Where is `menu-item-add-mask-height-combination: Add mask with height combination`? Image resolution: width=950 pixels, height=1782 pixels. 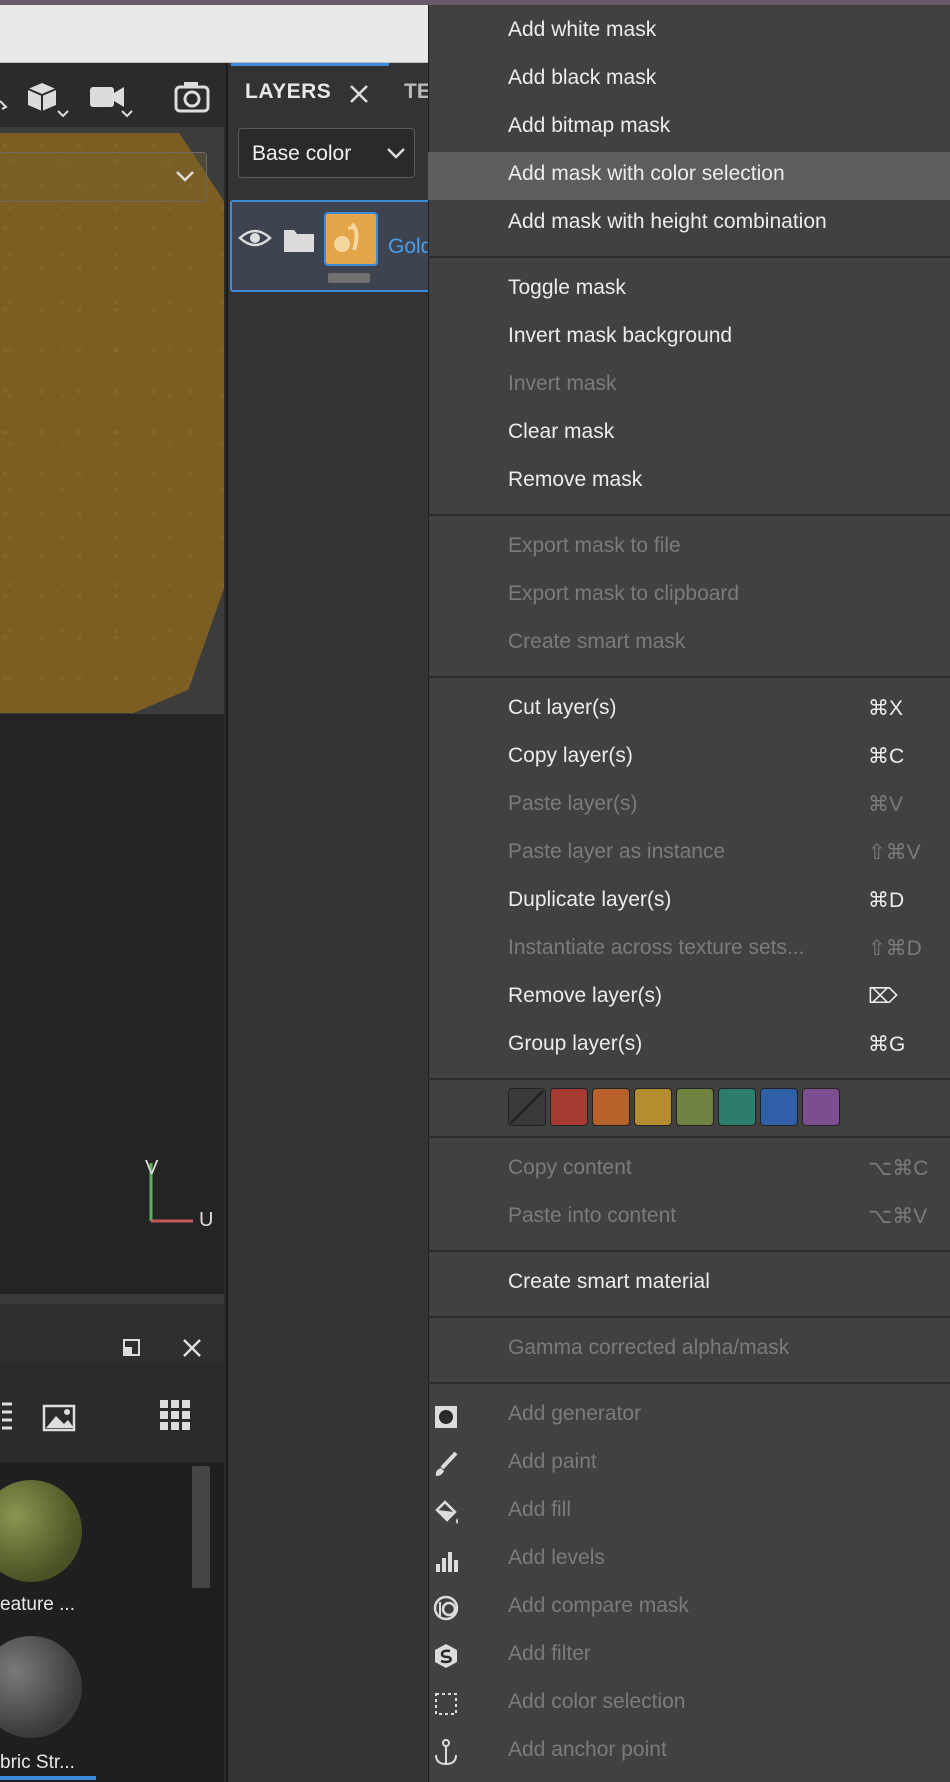 menu-item-add-mask-height-combination: Add mask with height combination is located at coordinates (689, 224).